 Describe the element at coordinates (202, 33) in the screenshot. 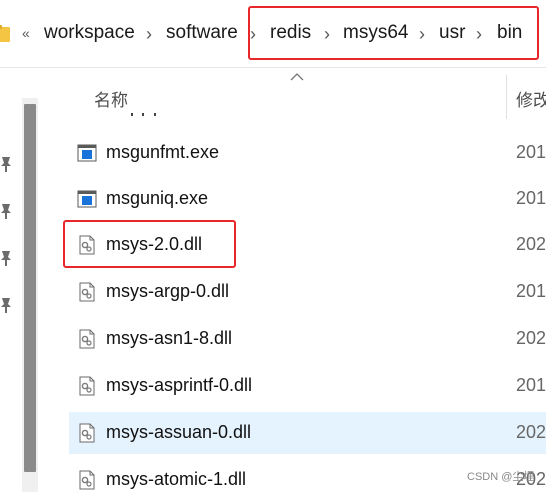

I see `breadcrumb-software: software` at that location.